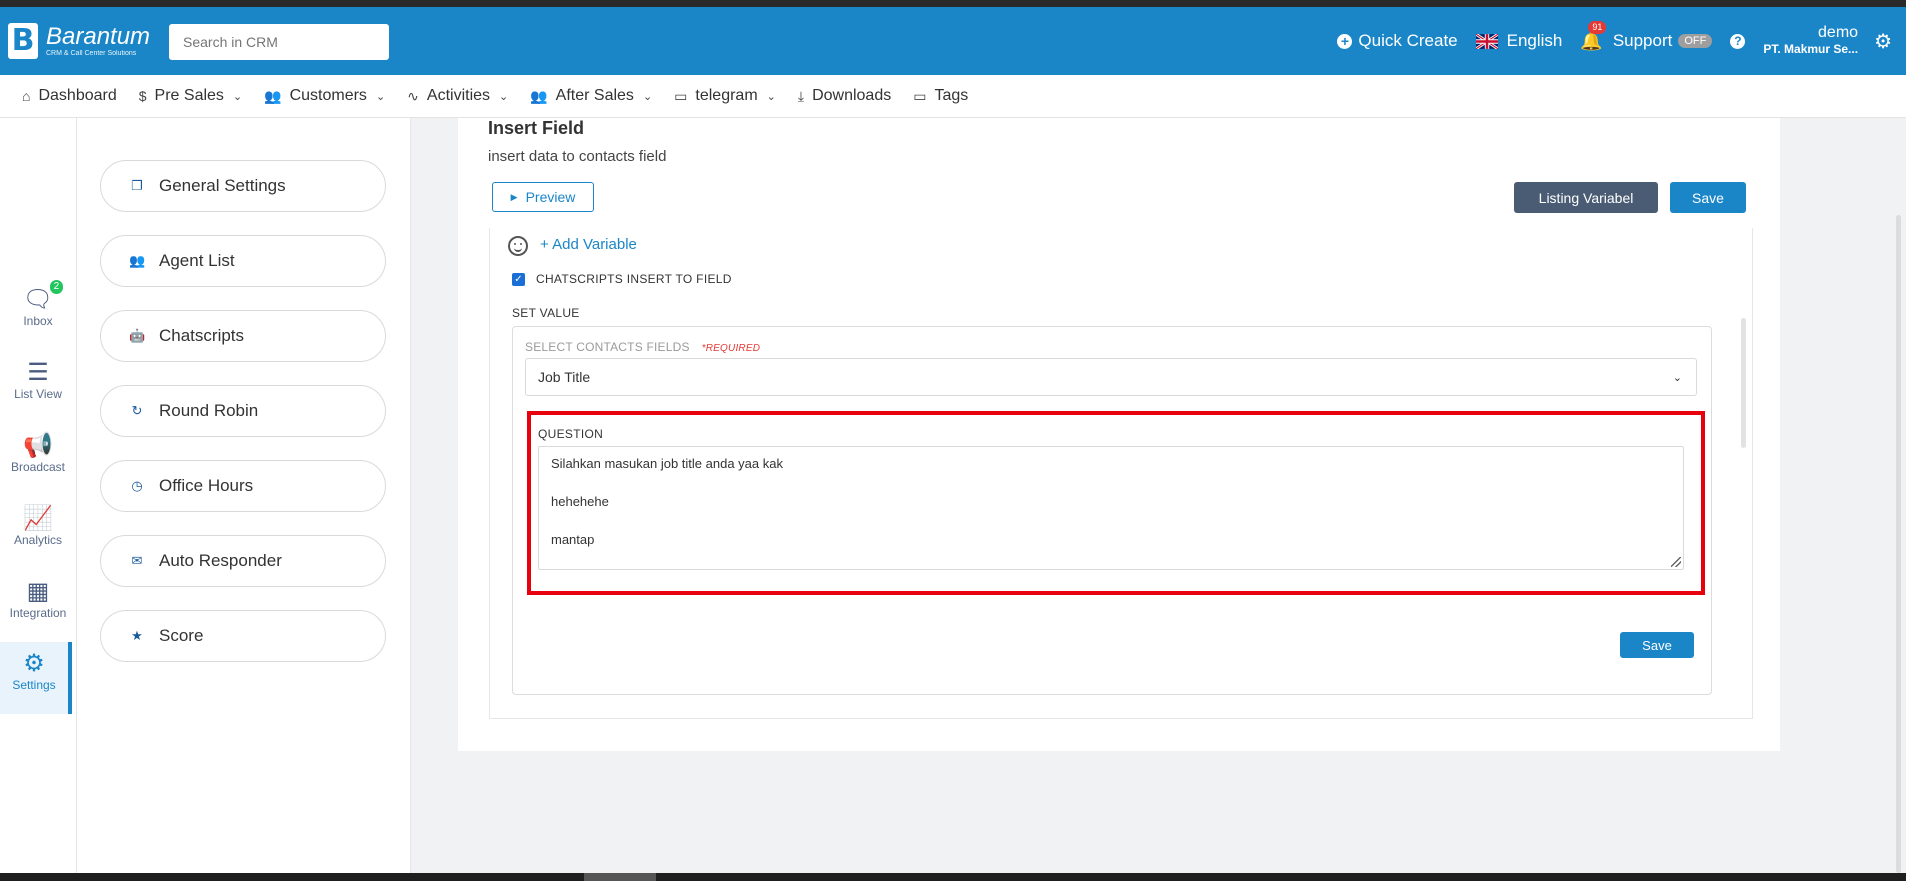 The image size is (1906, 881). I want to click on settings-item-round-robin: ↻ Round Robin, so click(243, 411).